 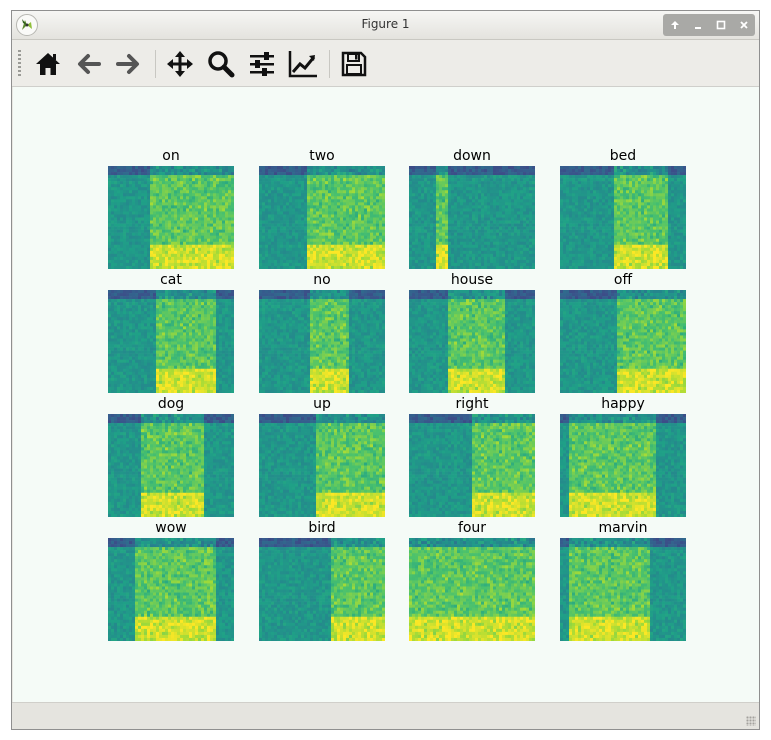 I want to click on subplot-title: right, so click(x=472, y=404).